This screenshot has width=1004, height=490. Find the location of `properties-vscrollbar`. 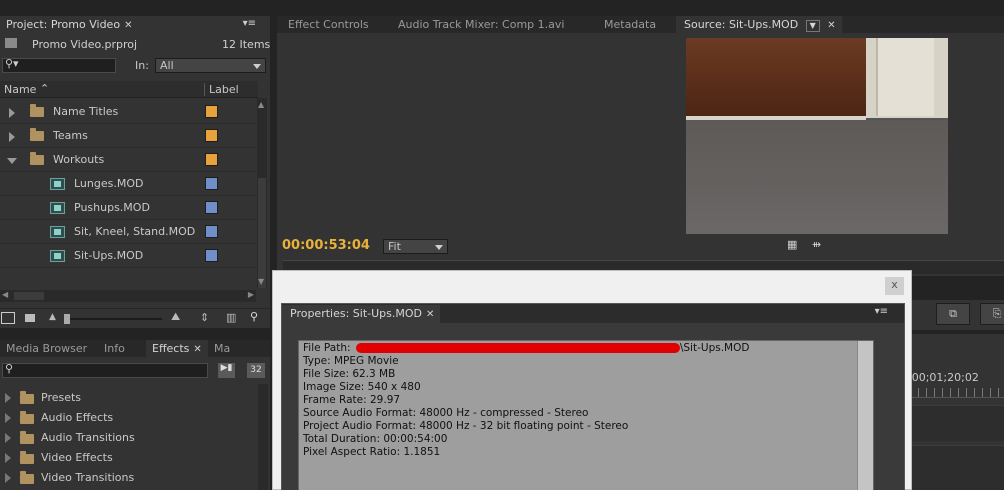

properties-vscrollbar is located at coordinates (865, 415).